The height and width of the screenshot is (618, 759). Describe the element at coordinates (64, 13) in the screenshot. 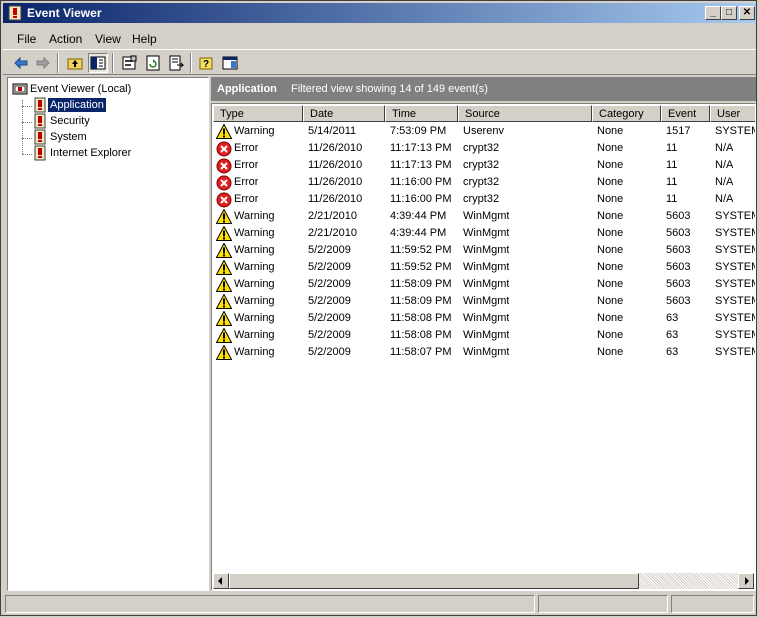

I see `window-title: Event Viewer` at that location.